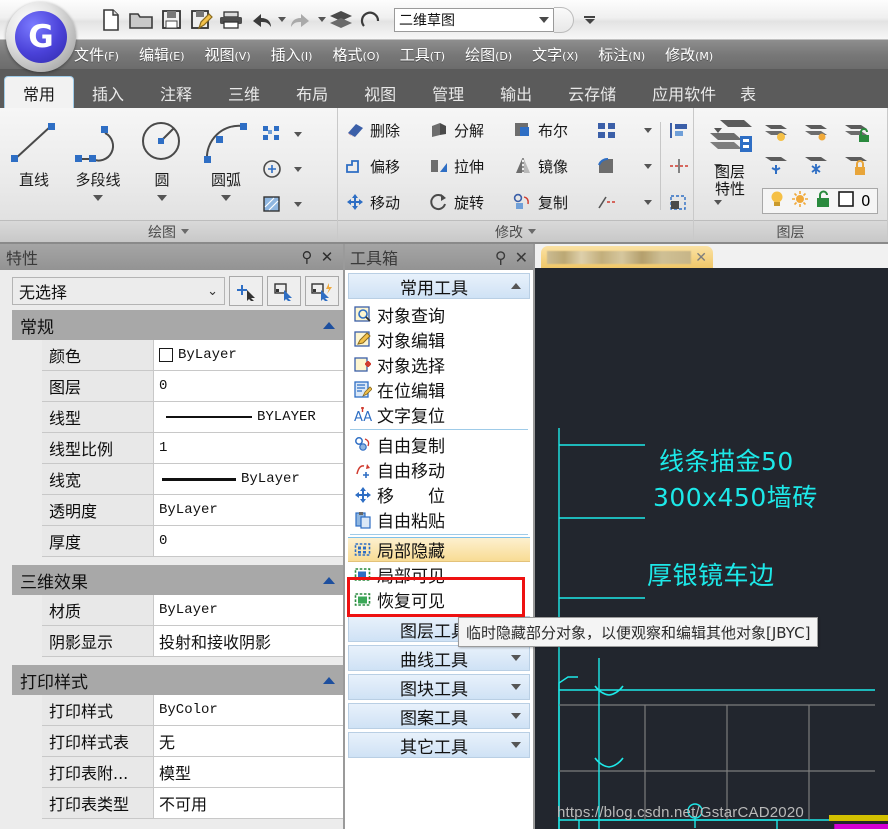 The image size is (888, 829). Describe the element at coordinates (248, 610) in the screenshot. I see `property-value-material: ByLayer` at that location.